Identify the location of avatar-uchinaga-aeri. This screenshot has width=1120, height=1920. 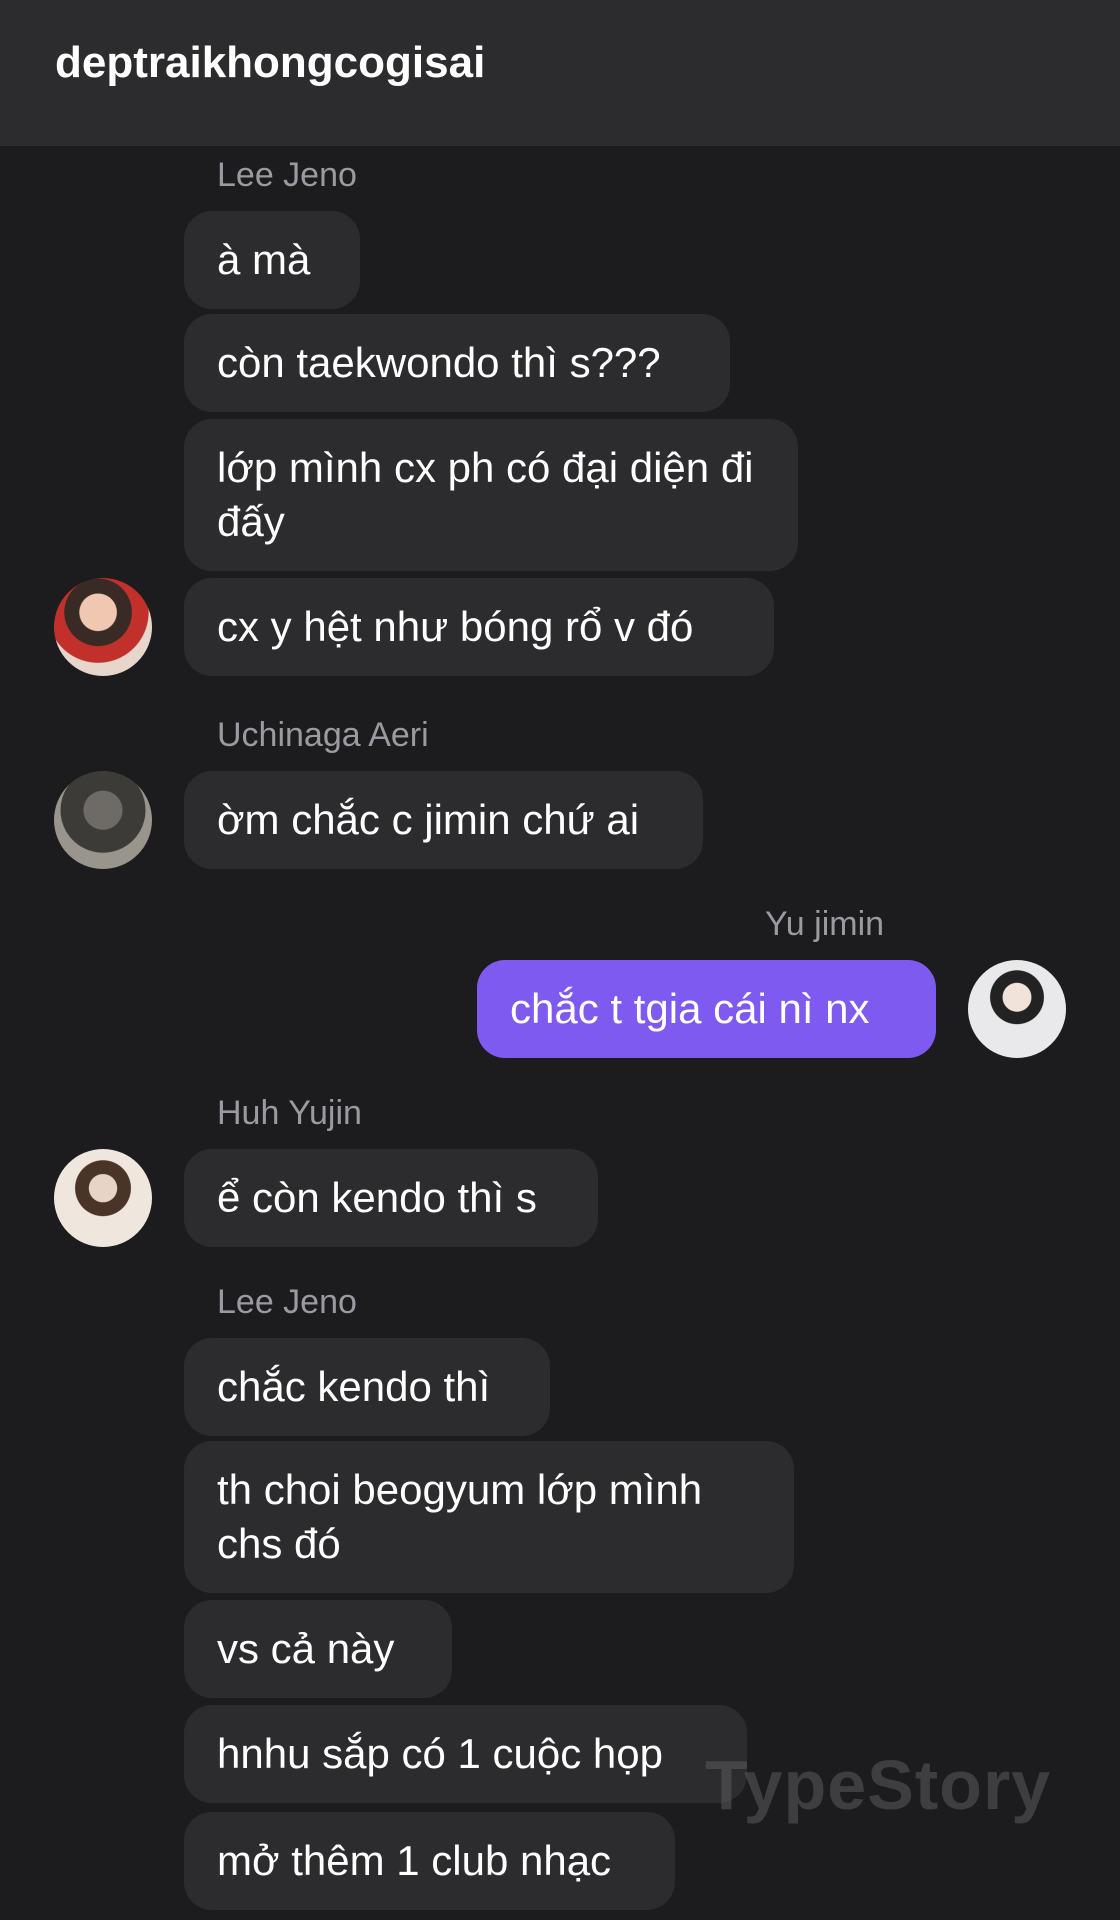
(103, 820).